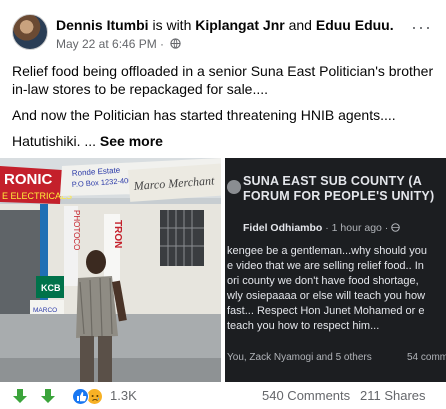 The height and width of the screenshot is (409, 446). I want to click on comments-count: 540 Comments, so click(306, 396).